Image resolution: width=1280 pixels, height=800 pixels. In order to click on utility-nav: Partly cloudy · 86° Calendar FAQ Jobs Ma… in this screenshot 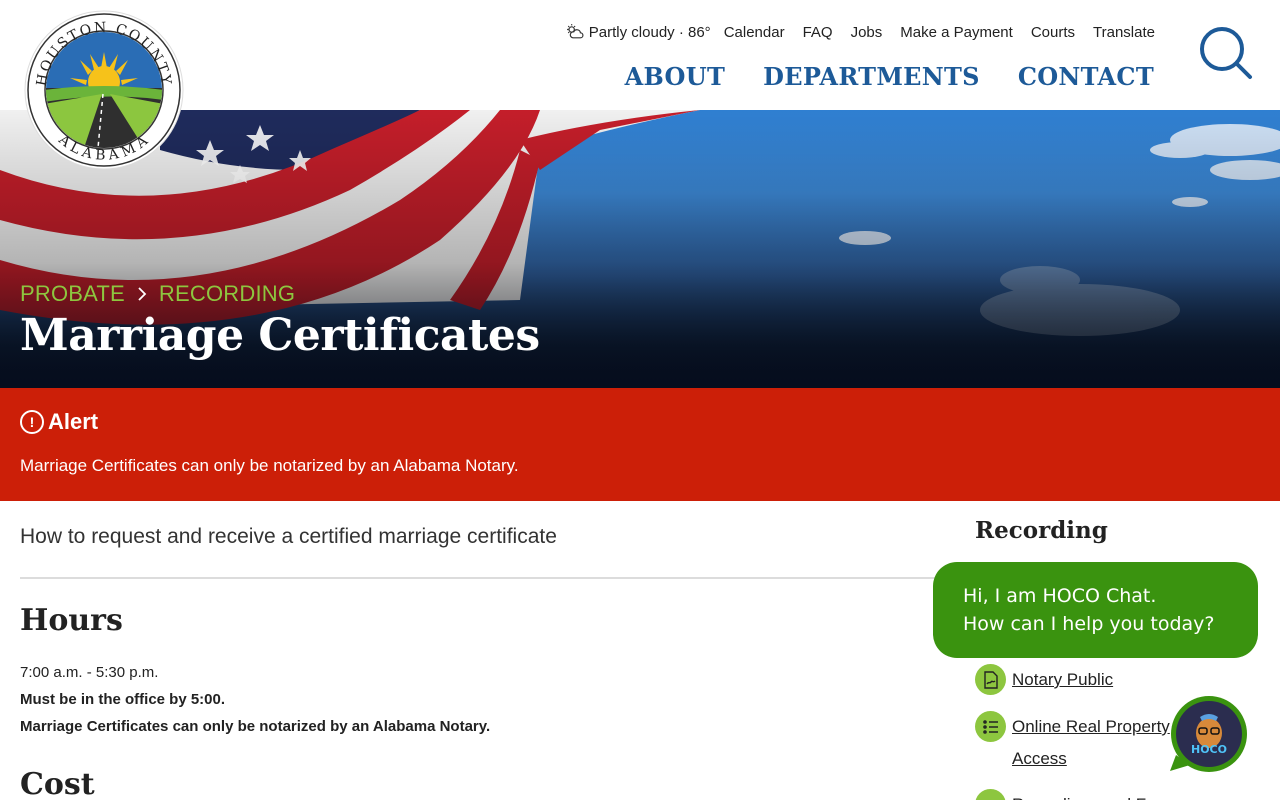, I will do `click(860, 32)`.